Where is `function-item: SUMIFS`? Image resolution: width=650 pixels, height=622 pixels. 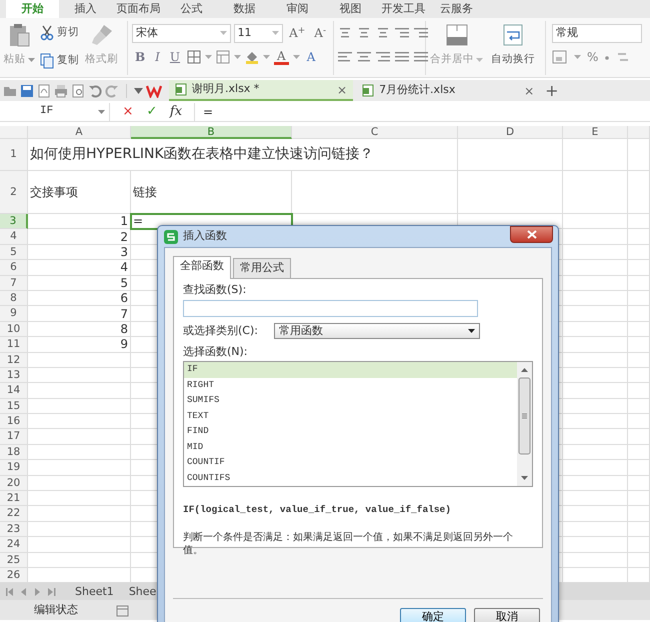 function-item: SUMIFS is located at coordinates (350, 400).